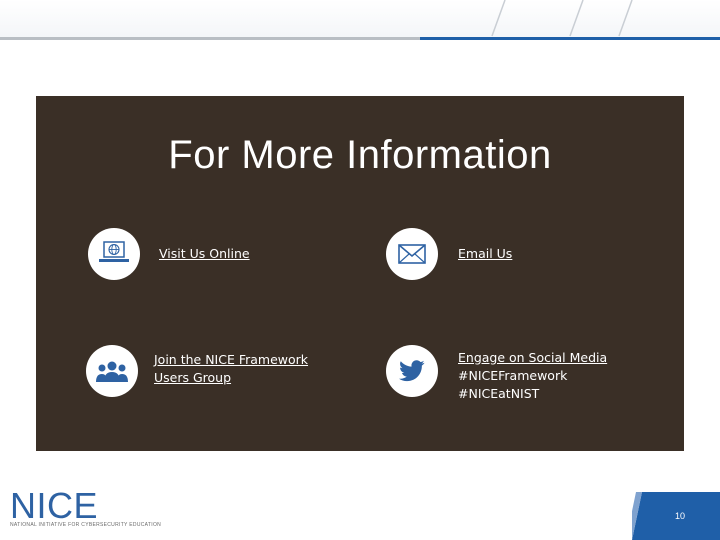 The image size is (720, 540). I want to click on join-group-link-line2: Users Group, so click(192, 378).